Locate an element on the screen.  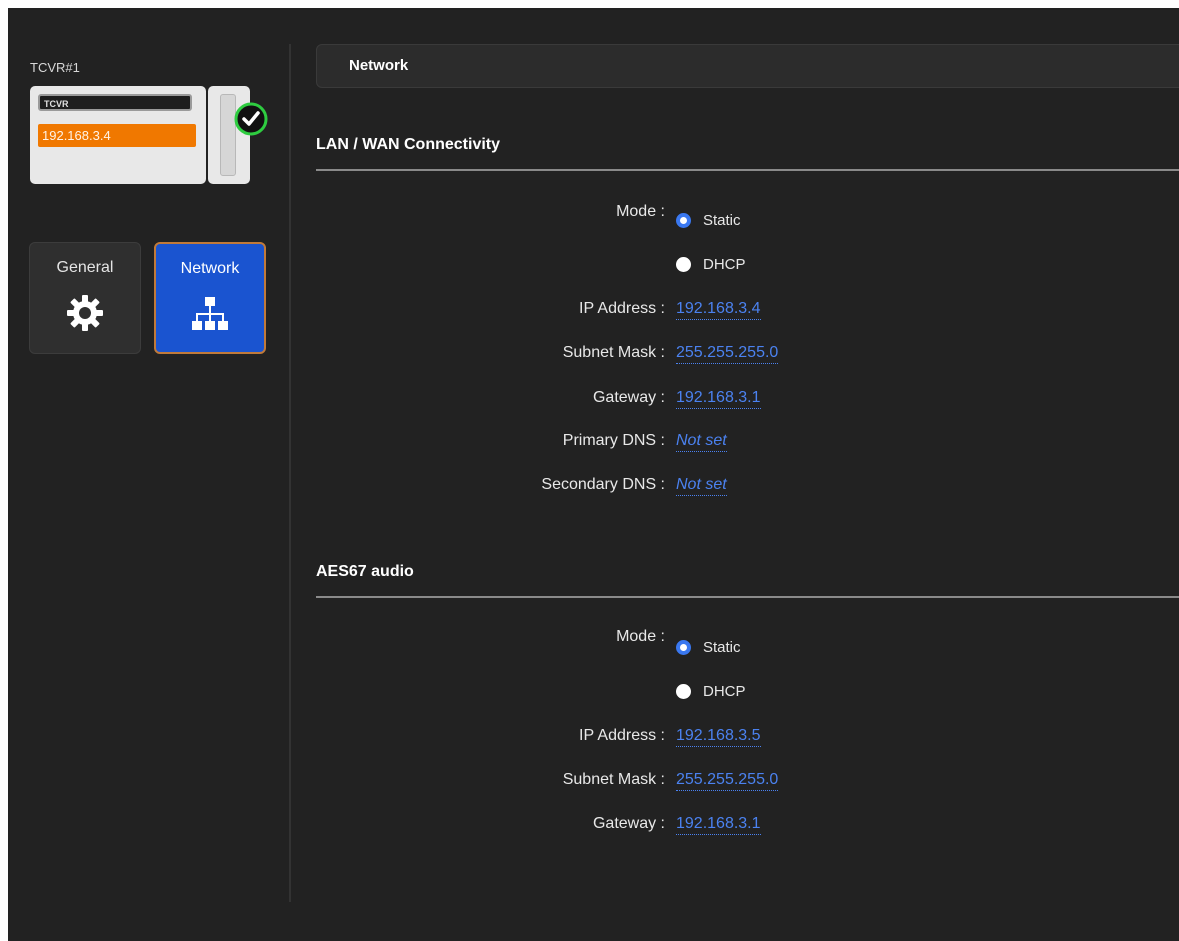
lan-dns1-value: Not set is located at coordinates (701, 442).